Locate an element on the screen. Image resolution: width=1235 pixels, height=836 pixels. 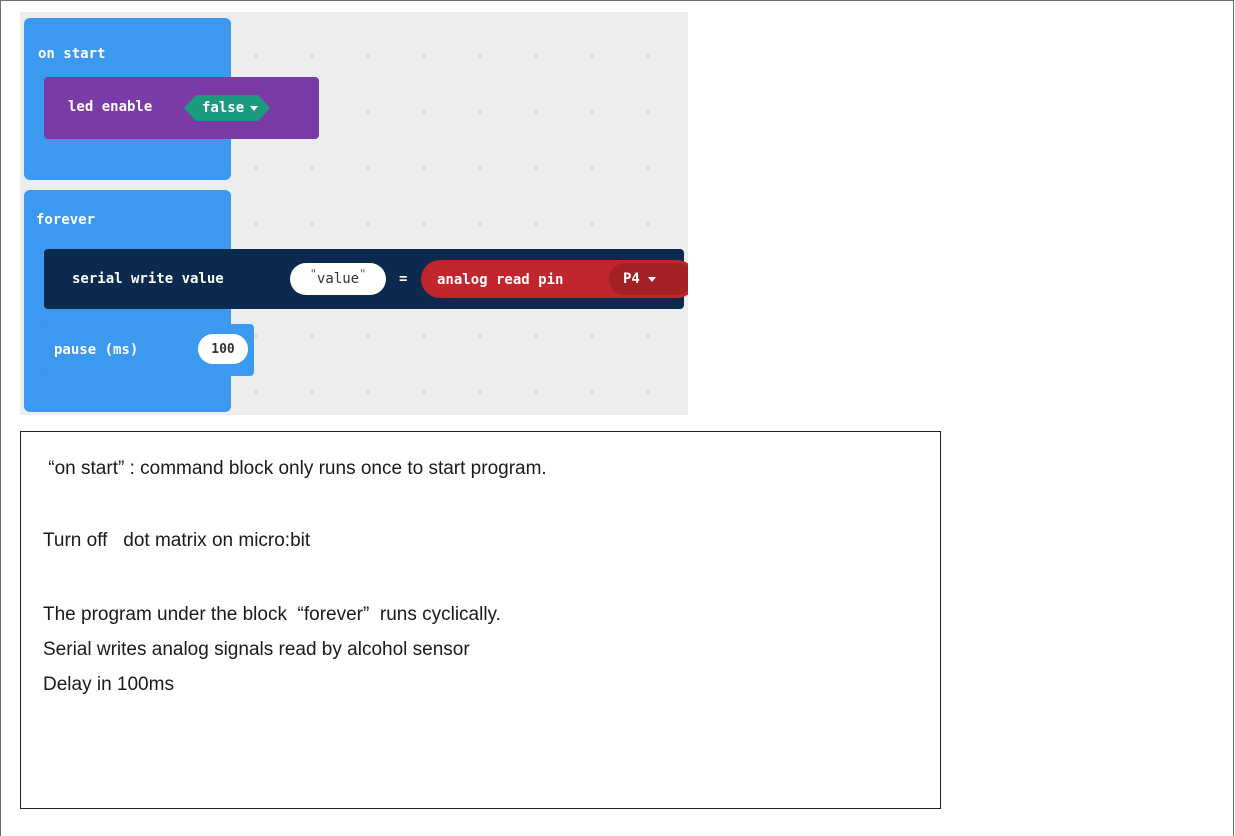
led-enable-block: led enable false is located at coordinates (181, 108).